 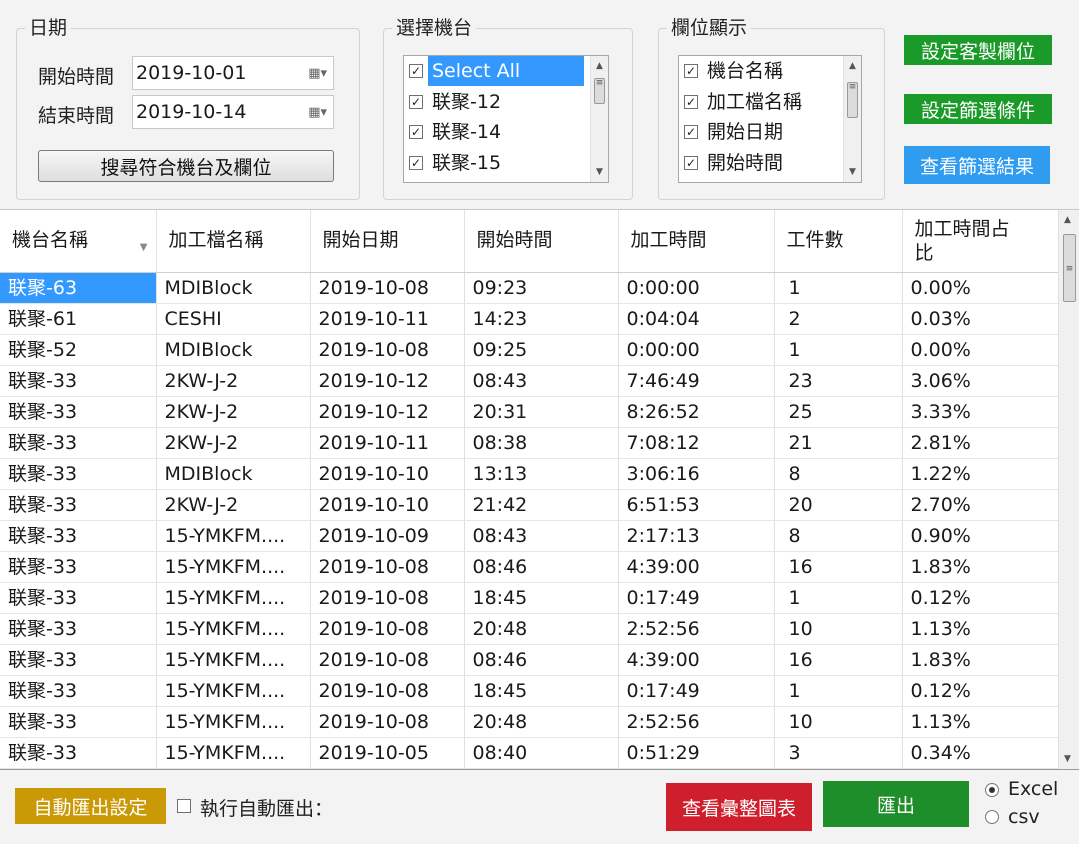 I want to click on machine-list-item: ✓ 联聚-15, so click(x=506, y=163).